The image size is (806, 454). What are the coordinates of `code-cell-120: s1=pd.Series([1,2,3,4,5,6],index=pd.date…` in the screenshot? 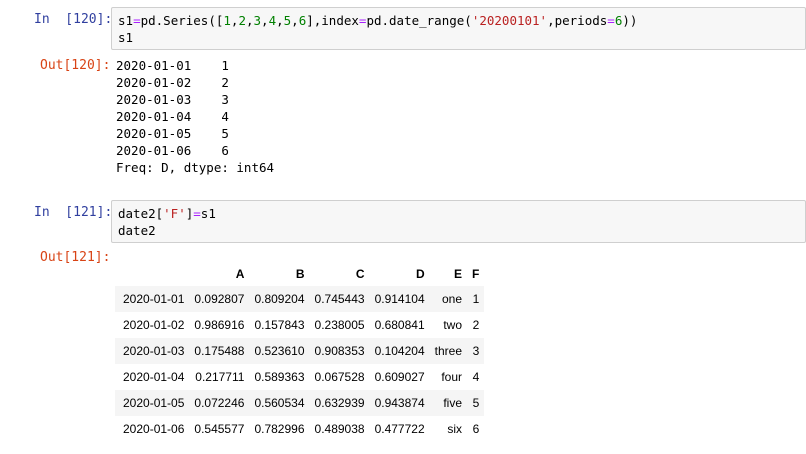 It's located at (458, 28).